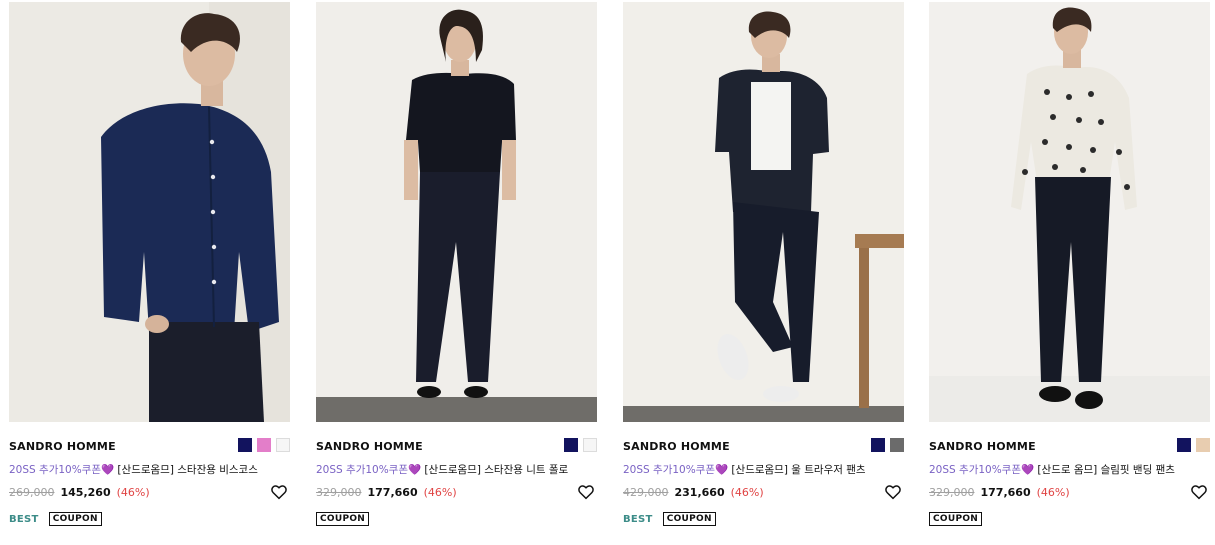 The width and height of the screenshot is (1215, 545). What do you see at coordinates (897, 445) in the screenshot?
I see `color-swatch-gray` at bounding box center [897, 445].